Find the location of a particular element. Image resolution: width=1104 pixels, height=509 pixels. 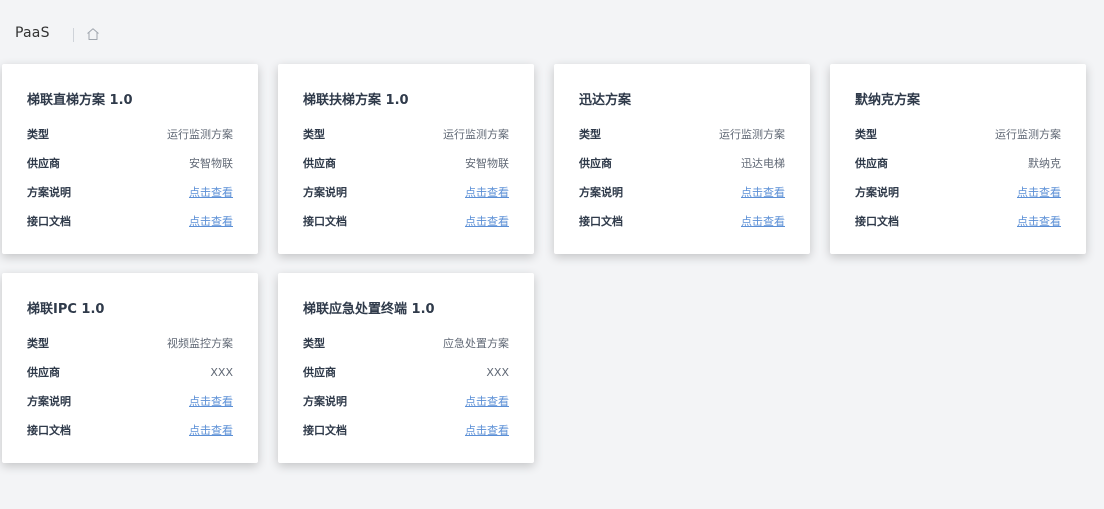

vendor-row: 供应商 迅达电梯 is located at coordinates (682, 163).